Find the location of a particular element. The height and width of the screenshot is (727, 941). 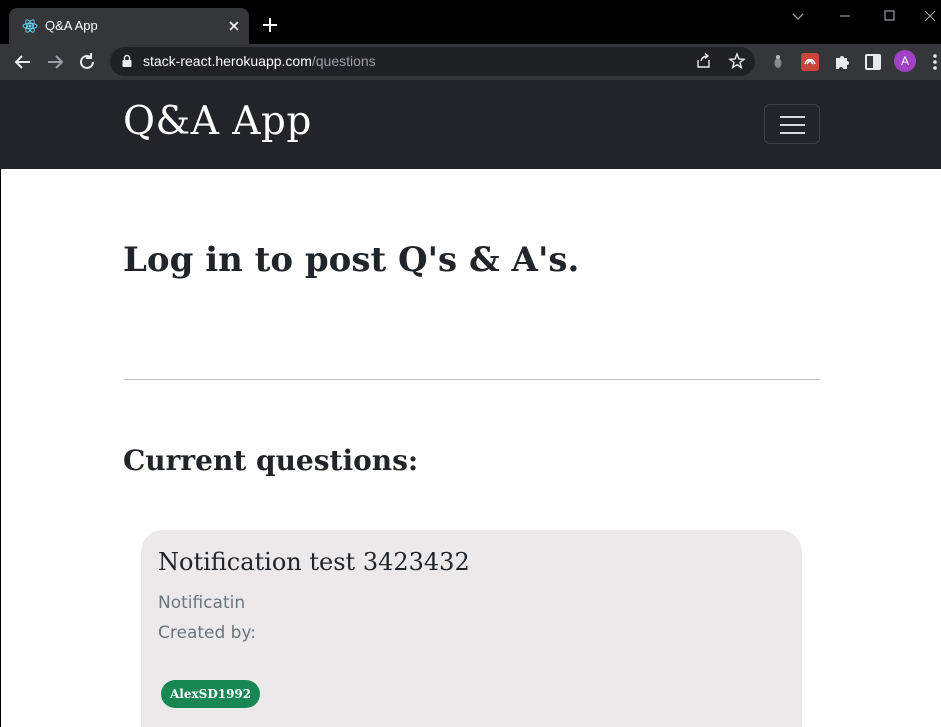

maximize-icon is located at coordinates (890, 16).